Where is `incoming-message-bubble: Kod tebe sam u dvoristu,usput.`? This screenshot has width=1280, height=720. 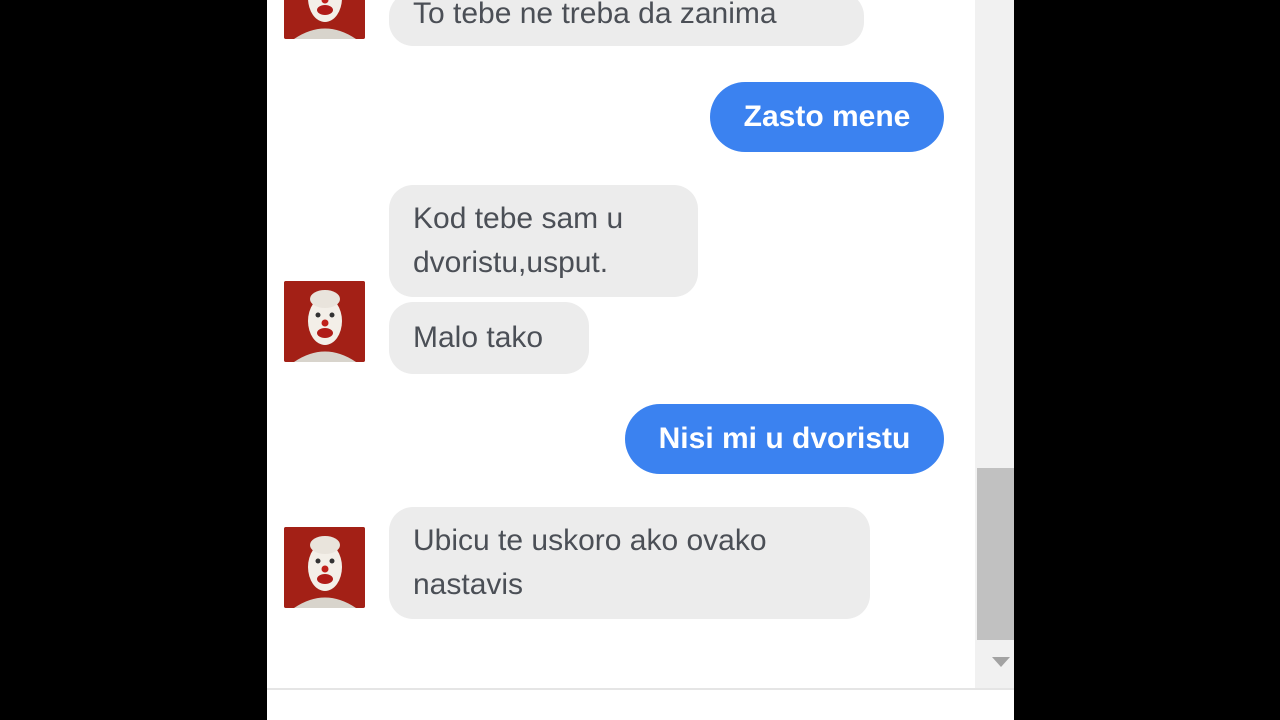
incoming-message-bubble: Kod tebe sam u dvoristu,usput. is located at coordinates (543, 241).